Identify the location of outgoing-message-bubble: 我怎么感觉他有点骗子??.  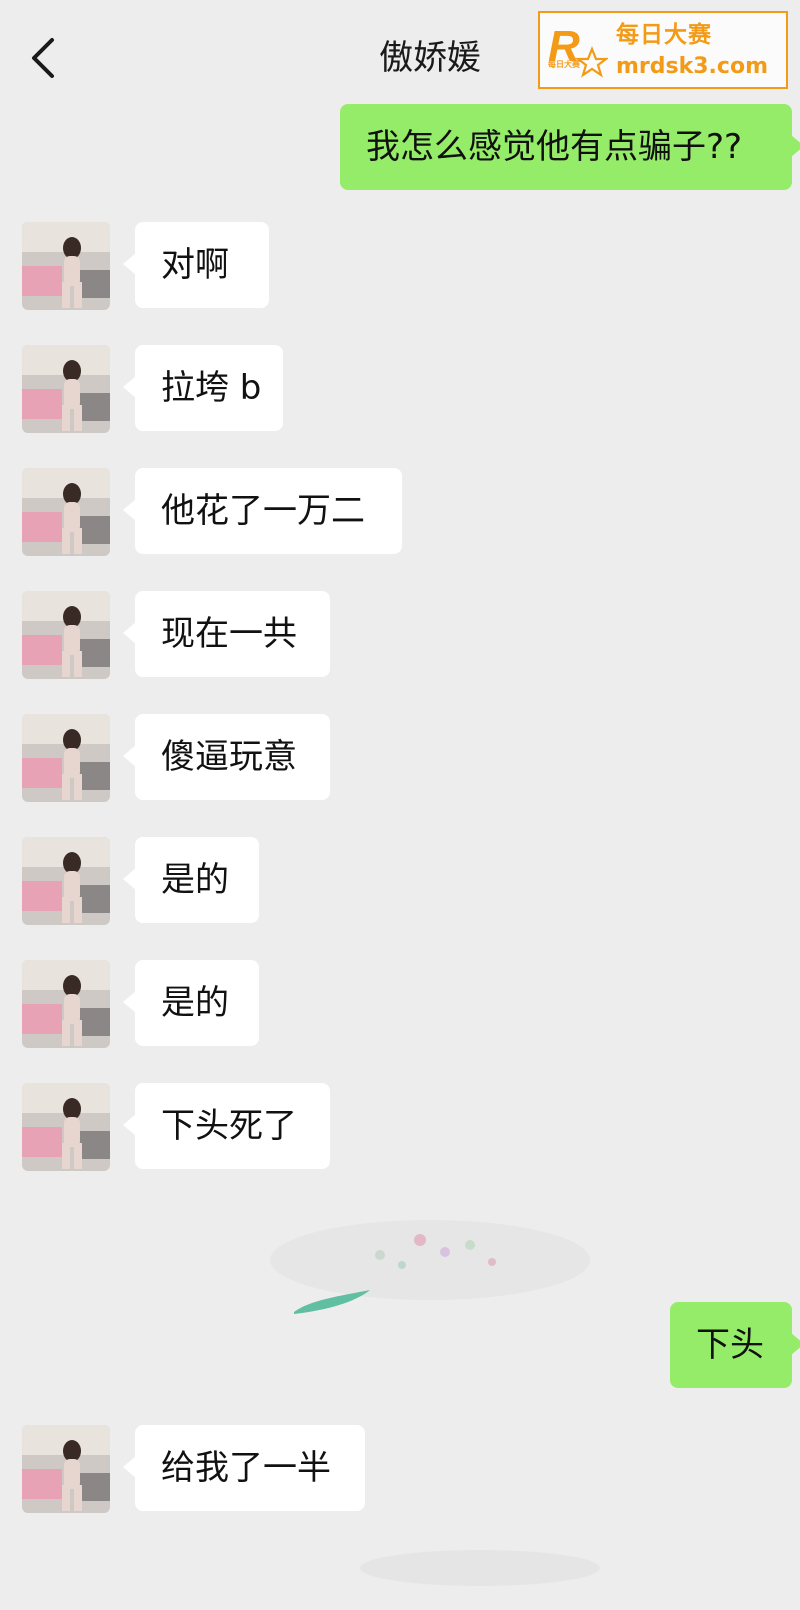
(570, 147).